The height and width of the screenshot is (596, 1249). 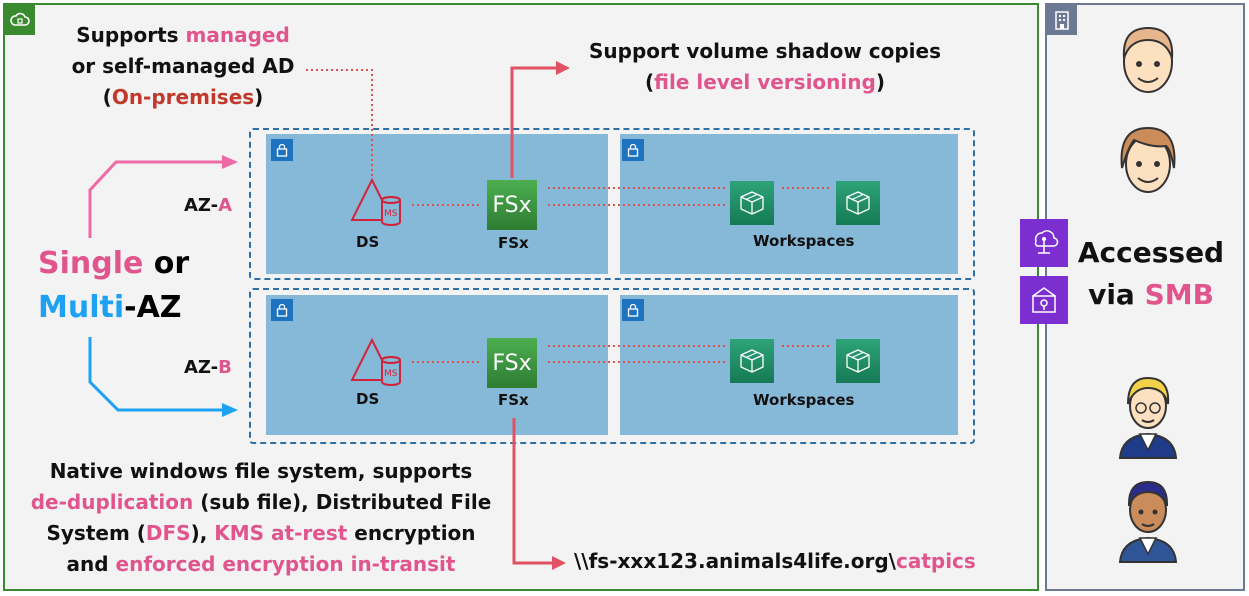 What do you see at coordinates (131, 35) in the screenshot?
I see `ad-note-text: Supports` at bounding box center [131, 35].